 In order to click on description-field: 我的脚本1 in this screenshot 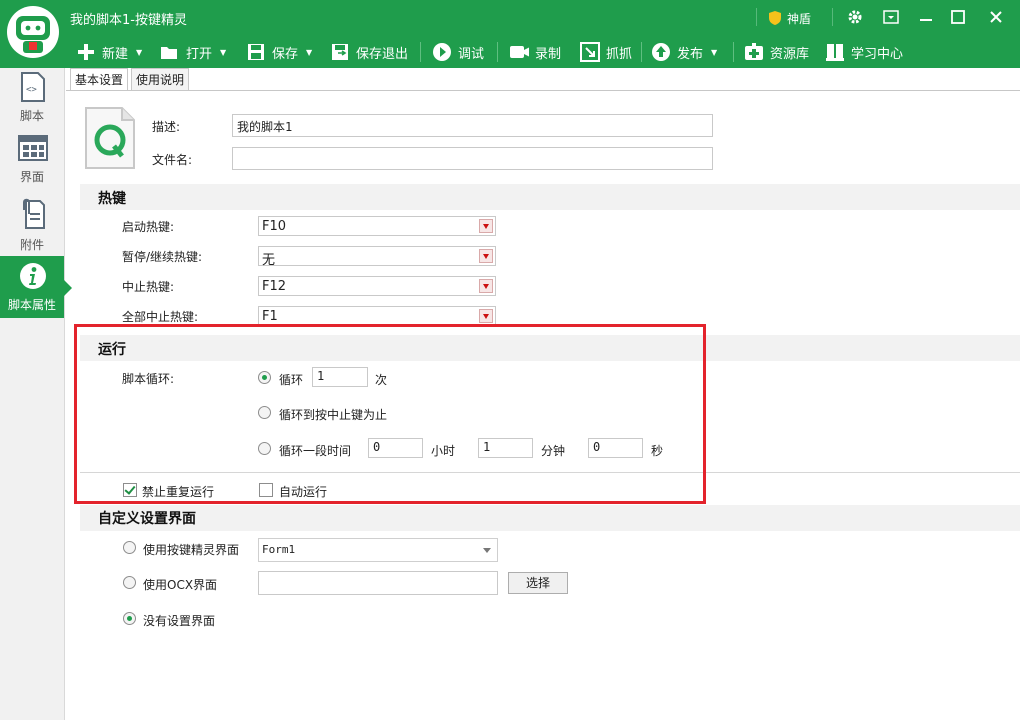, I will do `click(472, 125)`.